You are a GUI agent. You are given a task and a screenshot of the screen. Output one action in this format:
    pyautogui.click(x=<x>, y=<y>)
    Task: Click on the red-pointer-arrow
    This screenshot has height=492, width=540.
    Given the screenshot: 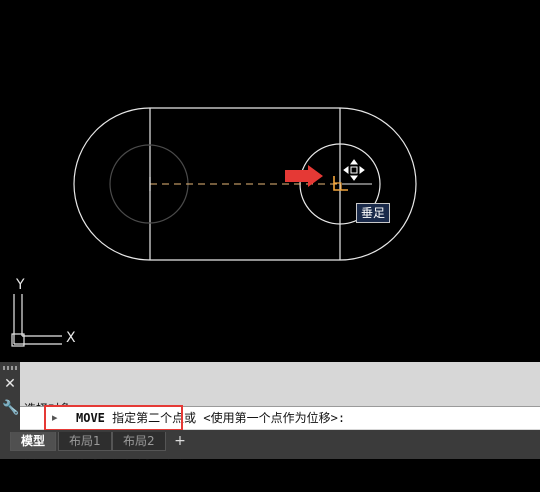 What is the action you would take?
    pyautogui.click(x=304, y=176)
    